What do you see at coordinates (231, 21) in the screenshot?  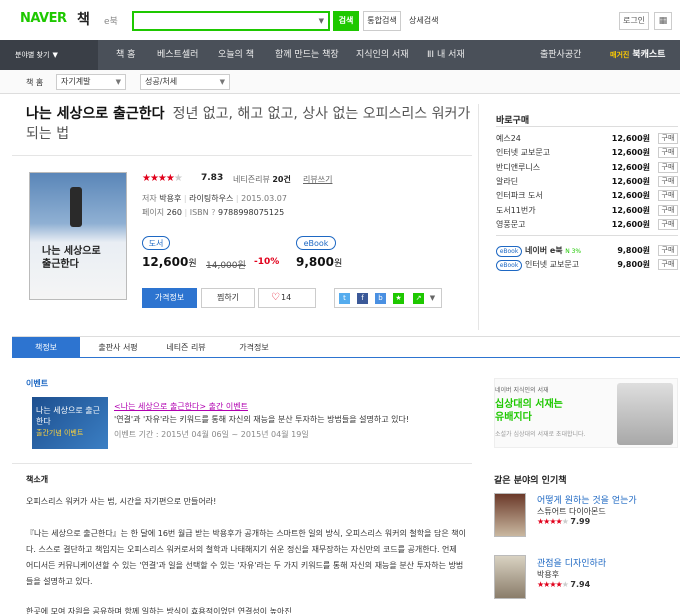 I see `search-input: ▼` at bounding box center [231, 21].